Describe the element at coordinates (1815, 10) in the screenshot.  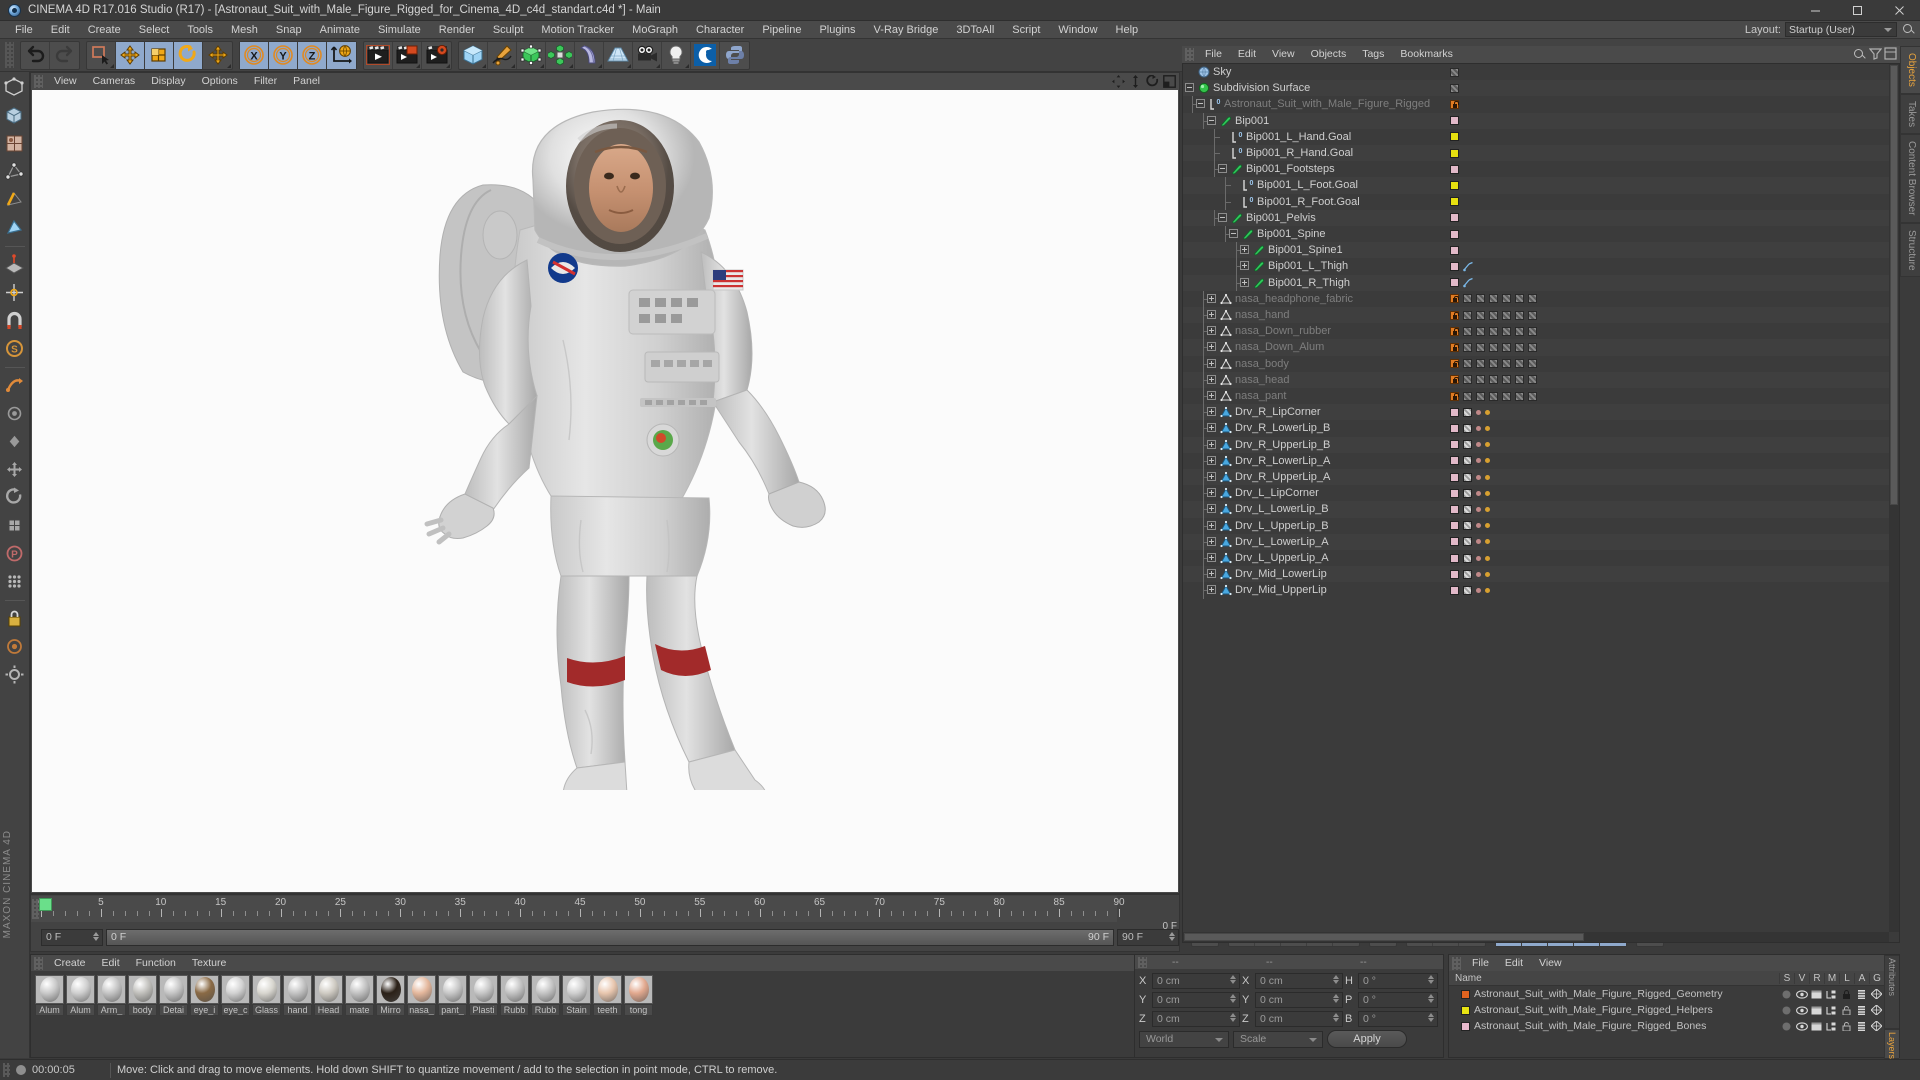
I see `minimize-button` at that location.